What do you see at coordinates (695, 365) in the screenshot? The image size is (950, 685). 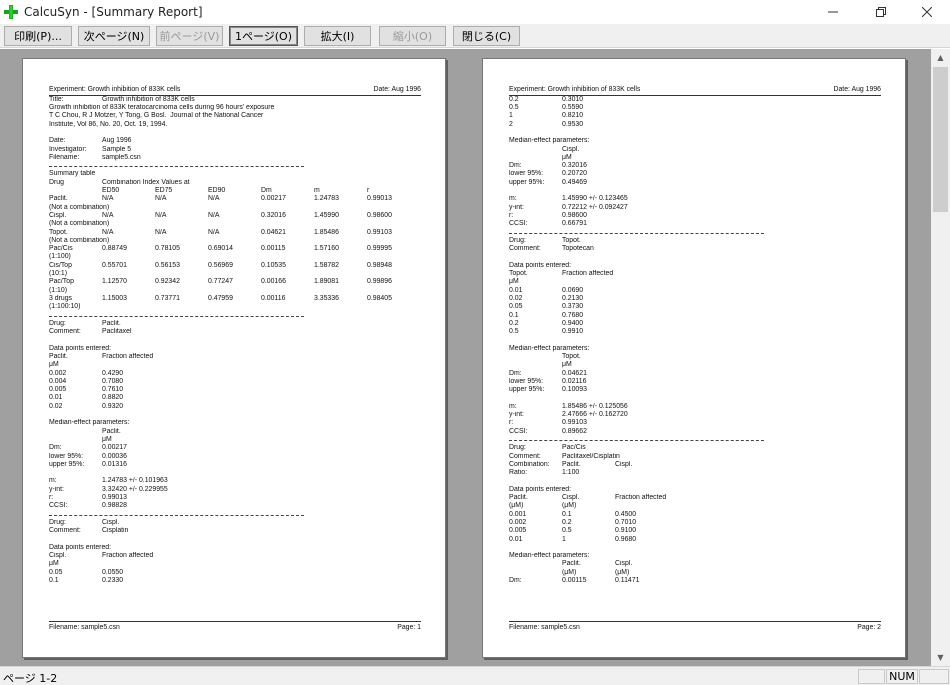 I see `report-line: μM` at bounding box center [695, 365].